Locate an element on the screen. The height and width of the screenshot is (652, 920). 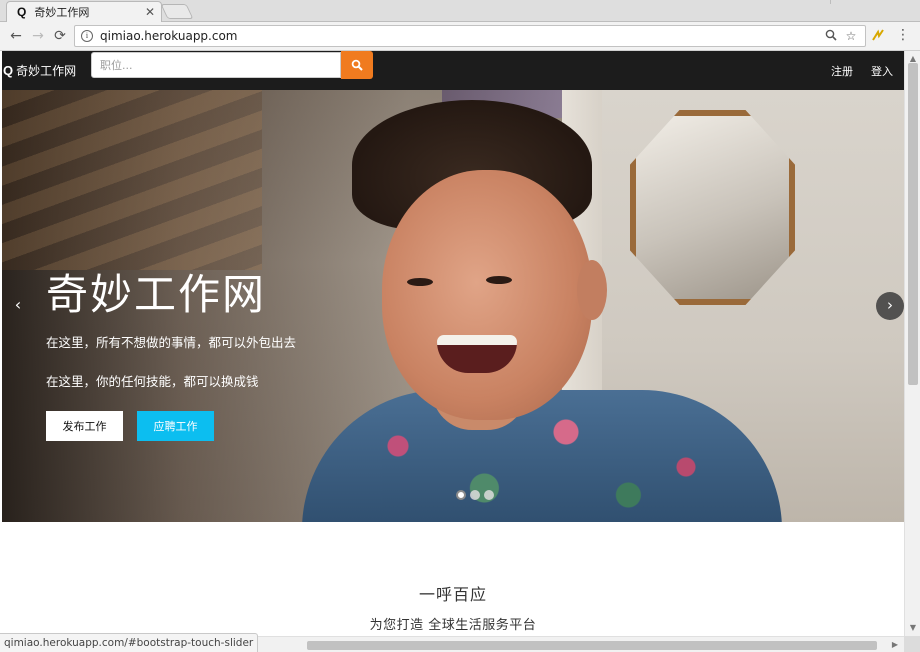
url-text: qimiao.herokuapp.com is located at coordinates (459, 36).